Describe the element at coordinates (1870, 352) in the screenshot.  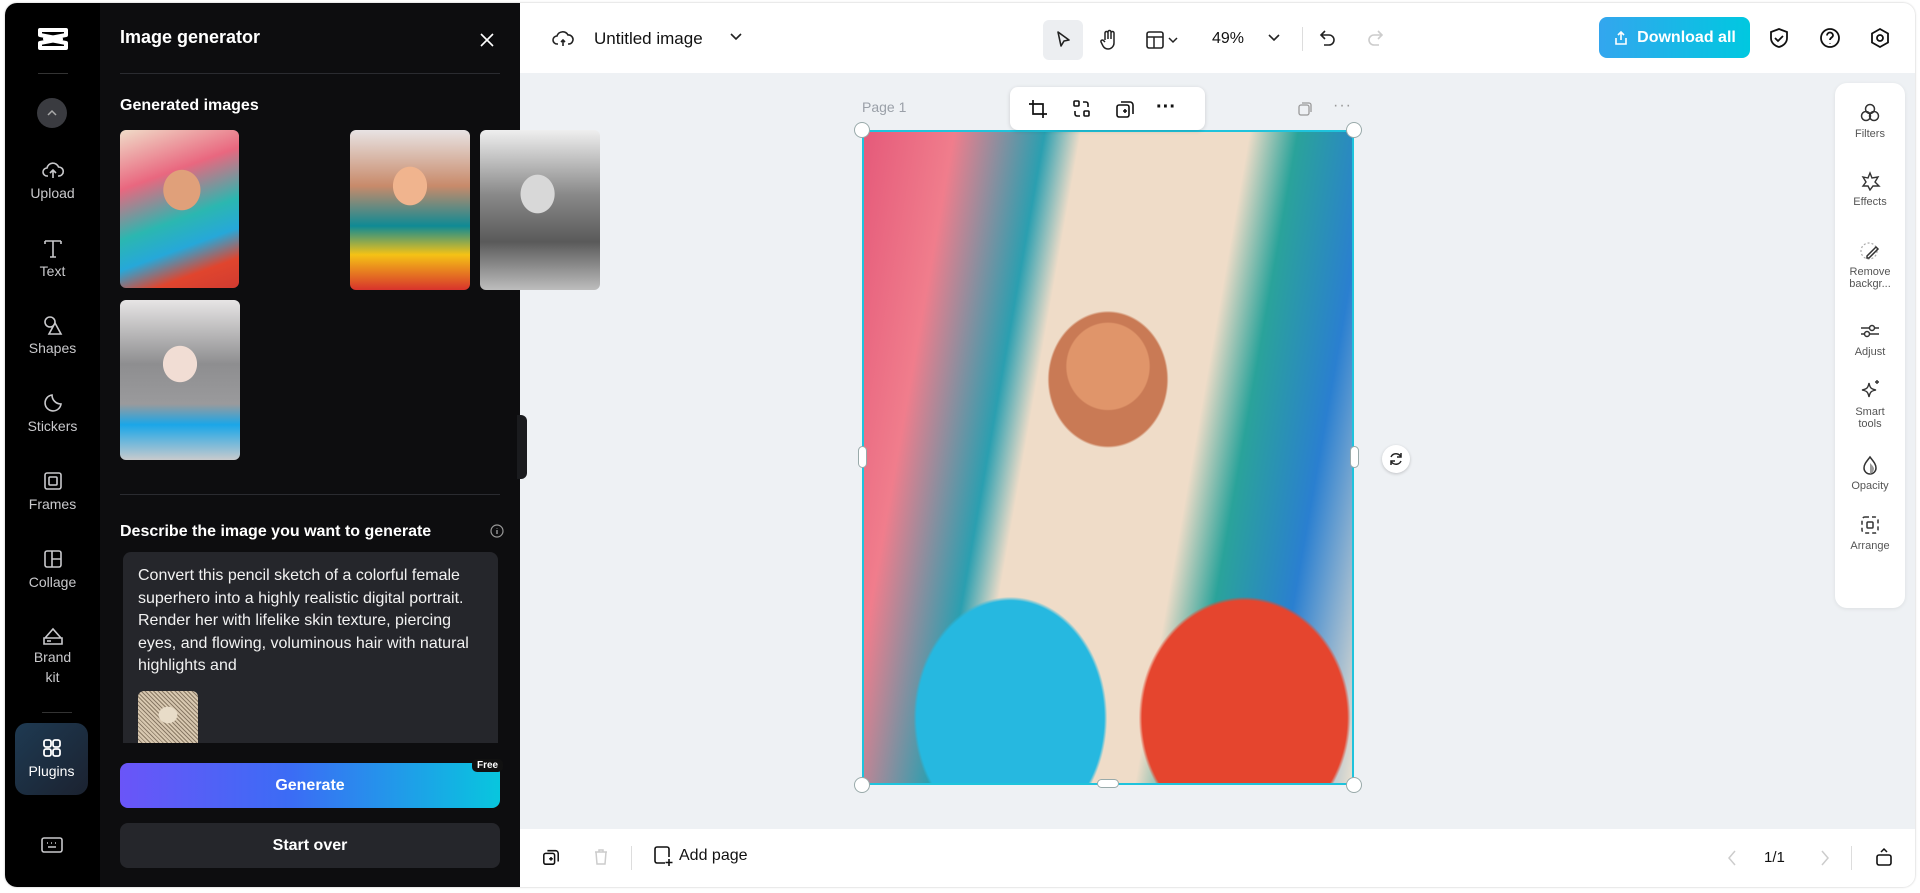
I see `tool-label: Adjust` at that location.